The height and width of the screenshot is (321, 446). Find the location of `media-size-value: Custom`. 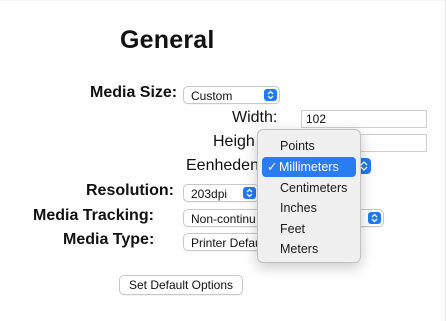

media-size-value: Custom is located at coordinates (212, 96).